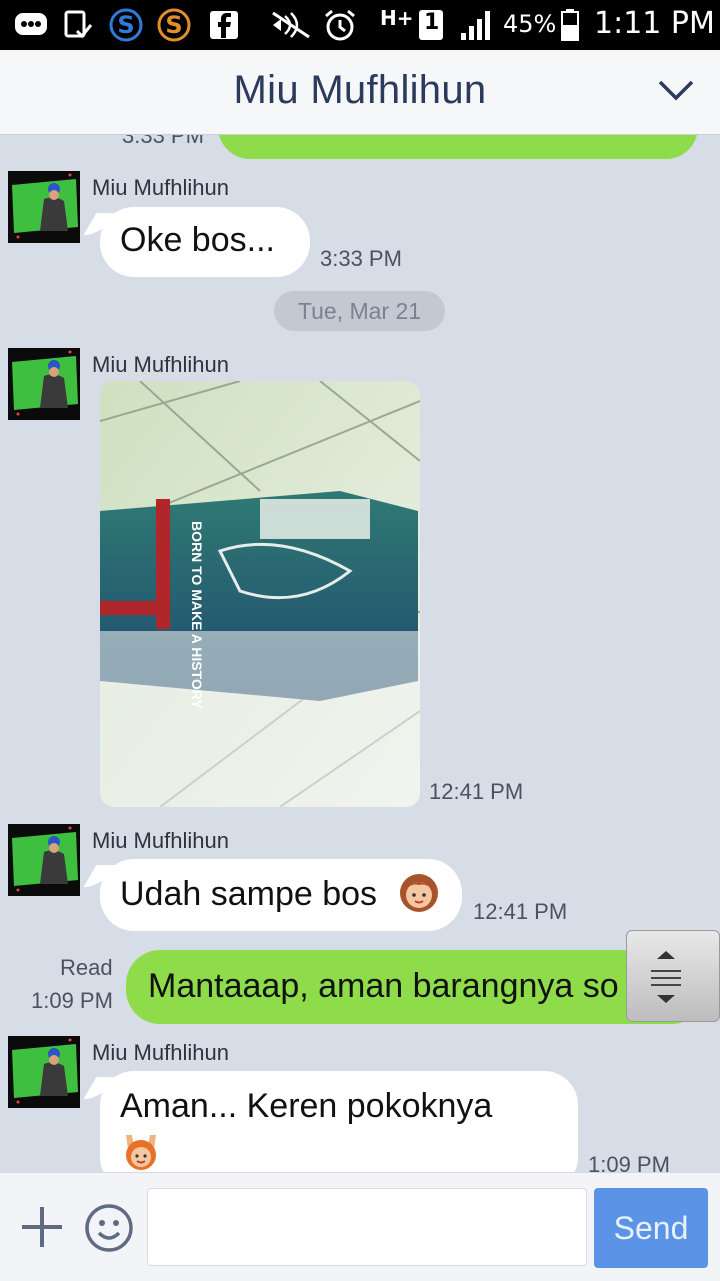 The height and width of the screenshot is (1281, 720). I want to click on mute-icon, so click(292, 25).